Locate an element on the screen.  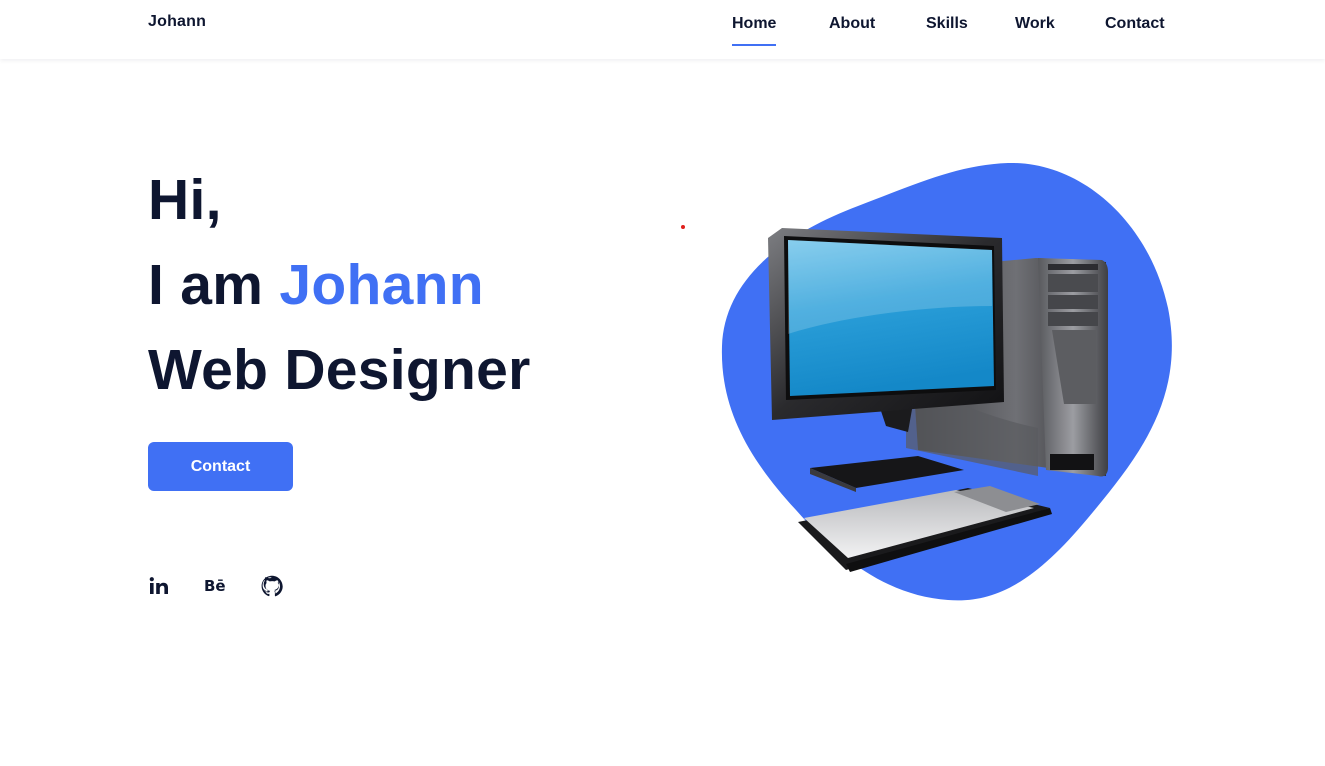
hero-intro: I am Johann is located at coordinates (339, 285).